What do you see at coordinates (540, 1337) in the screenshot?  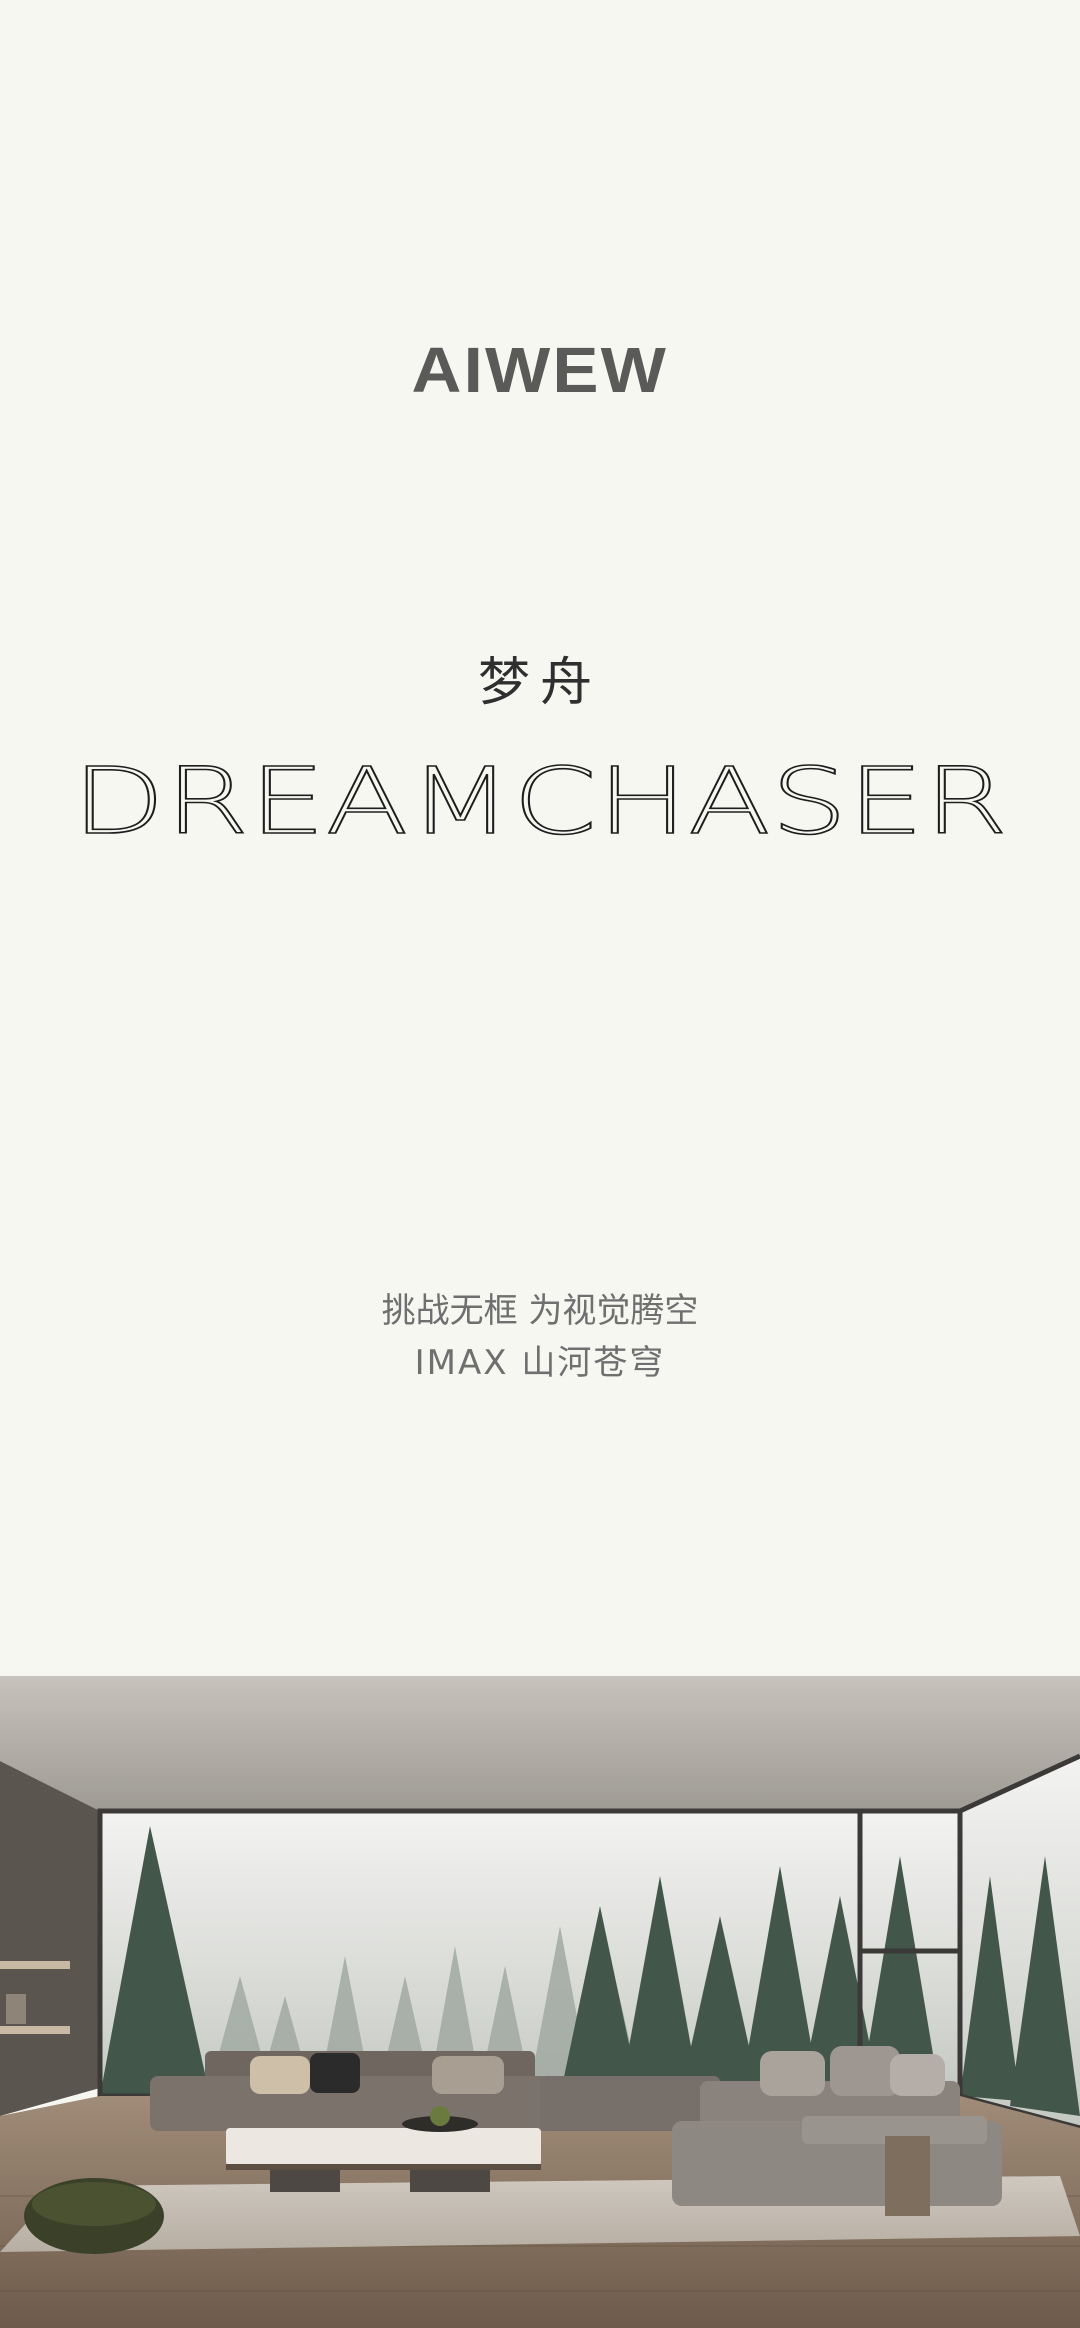 I see `slogan: 挑战无框 为视觉腾空 IMAX 山河苍穹` at bounding box center [540, 1337].